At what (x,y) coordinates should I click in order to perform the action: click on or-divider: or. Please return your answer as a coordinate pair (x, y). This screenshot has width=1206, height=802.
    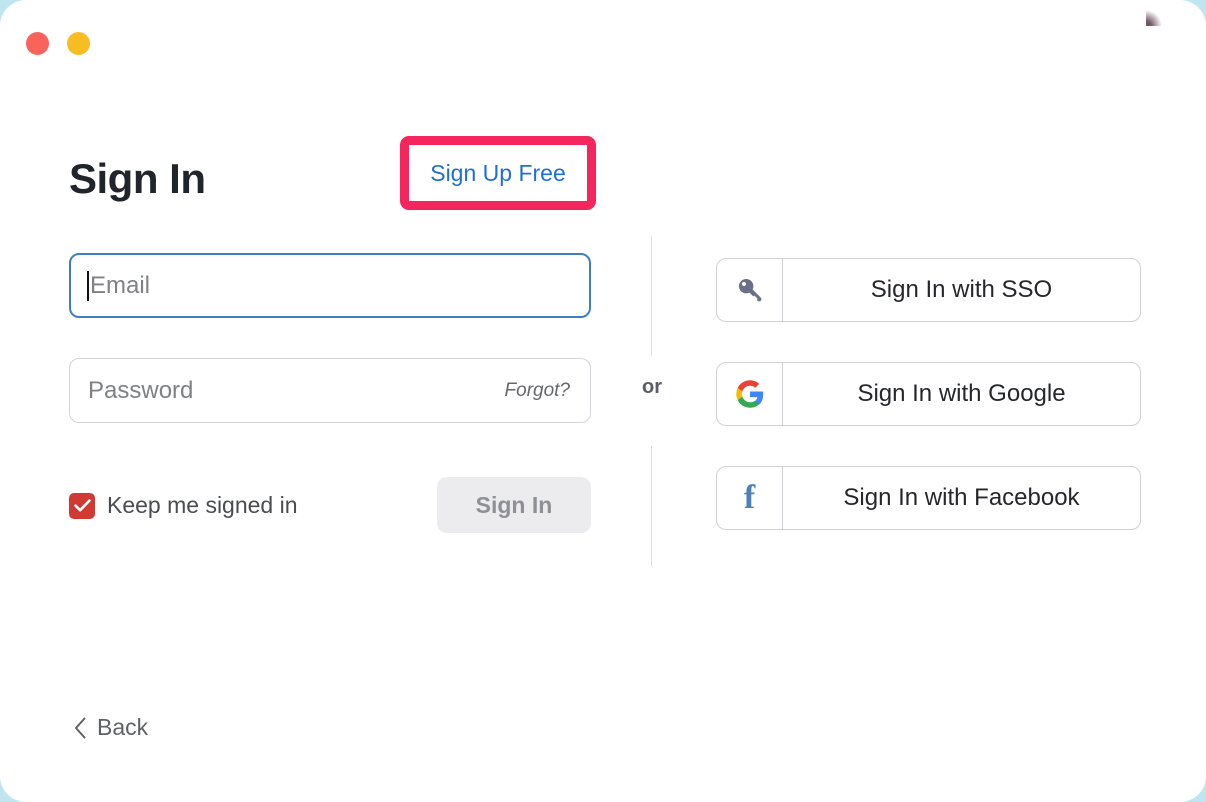
    Looking at the image, I should click on (652, 401).